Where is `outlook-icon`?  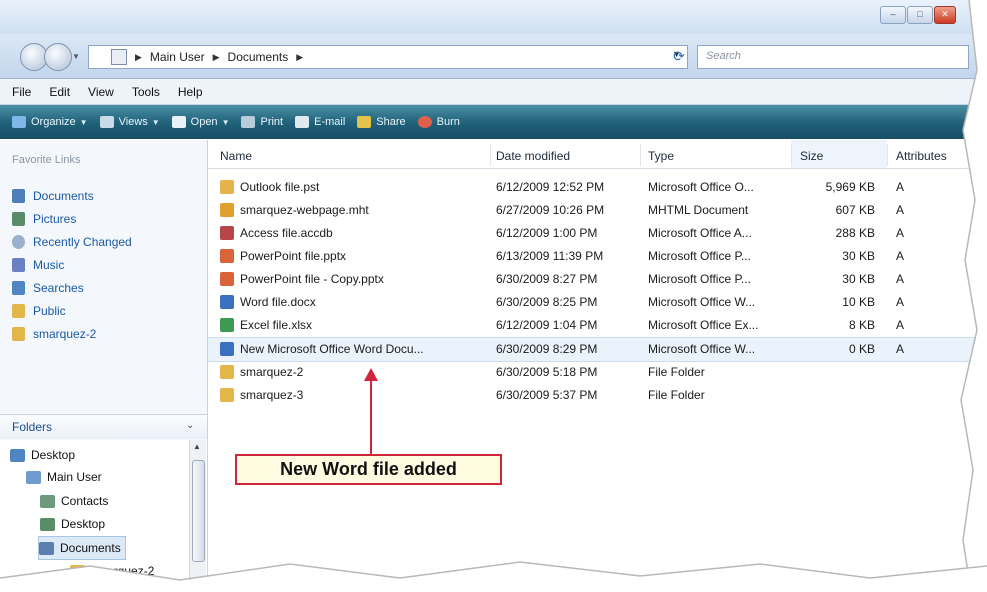
outlook-icon is located at coordinates (227, 187).